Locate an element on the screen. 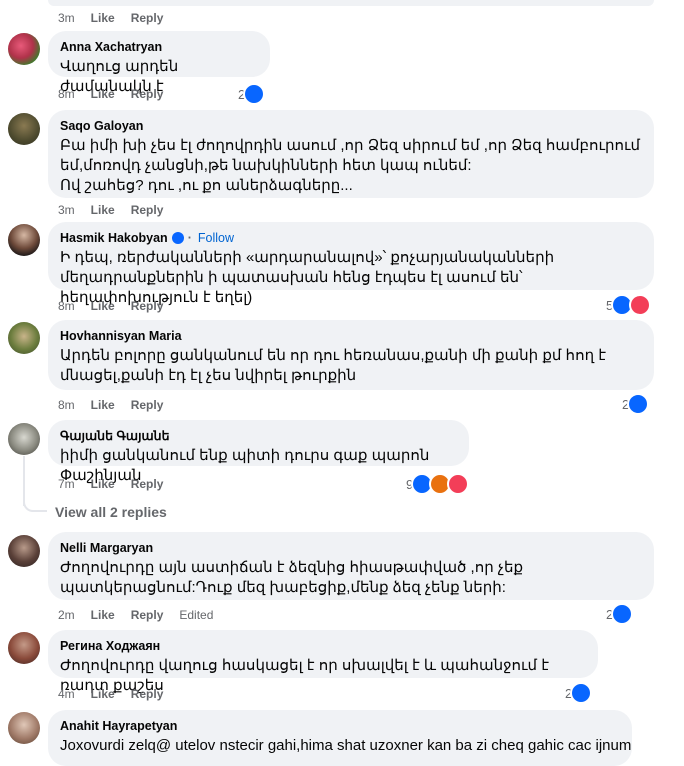 This screenshot has width=684, height=766. comment-time: 7m is located at coordinates (66, 484).